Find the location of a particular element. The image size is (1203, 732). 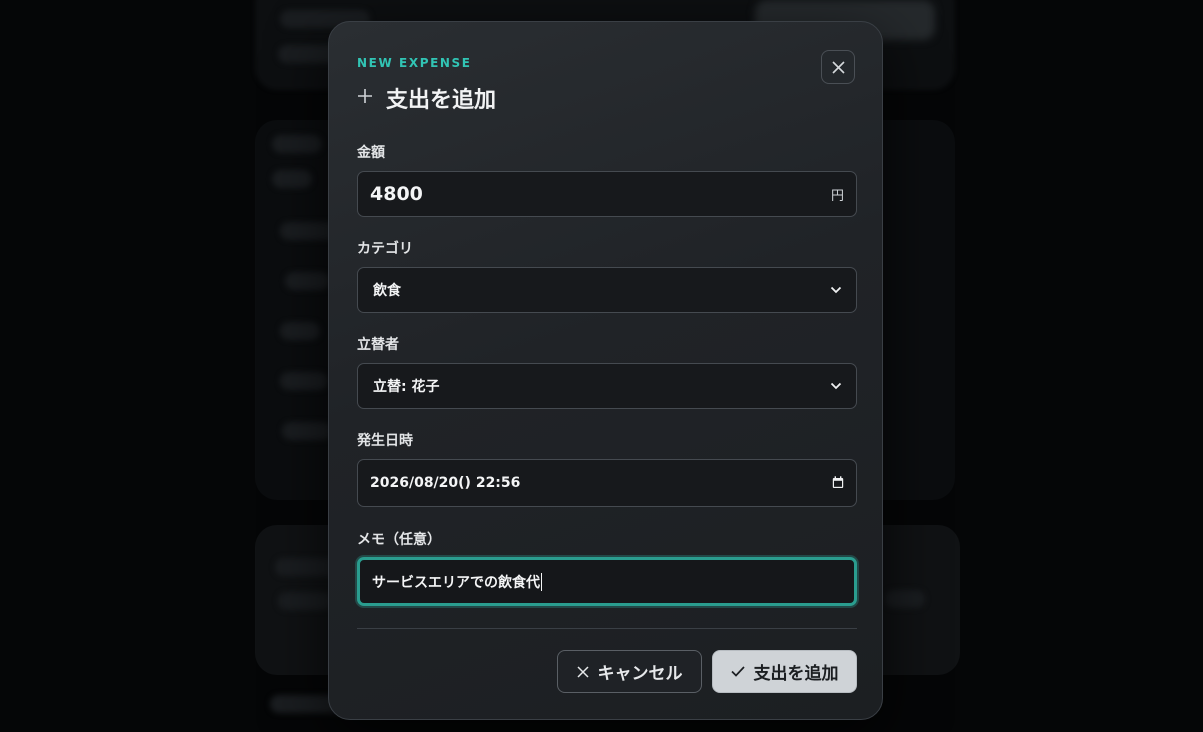

datetime-label: 発生日時 is located at coordinates (385, 441).